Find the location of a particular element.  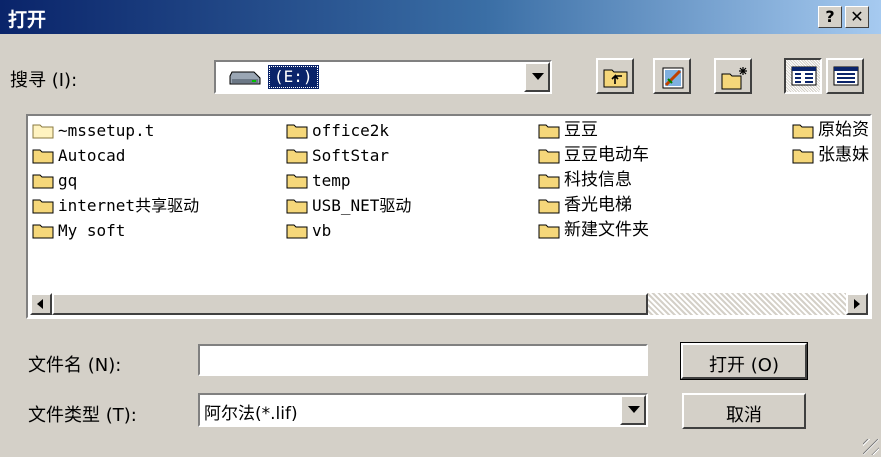

open-button: 打开 (O) is located at coordinates (744, 361).